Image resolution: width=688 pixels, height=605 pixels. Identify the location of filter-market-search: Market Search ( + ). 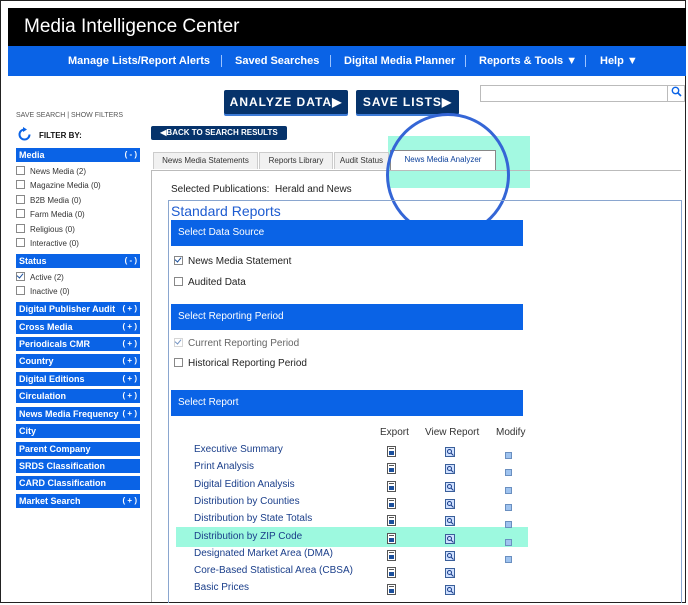
(78, 501).